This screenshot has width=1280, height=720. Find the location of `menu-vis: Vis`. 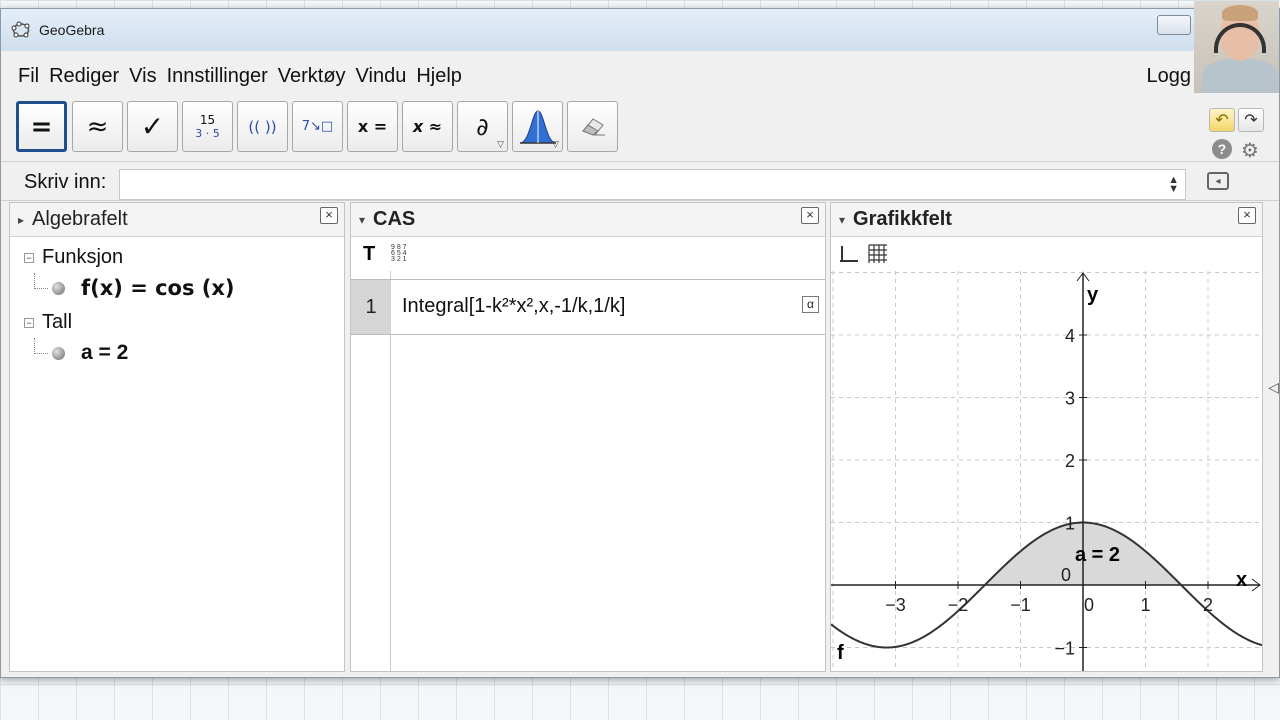

menu-vis: Vis is located at coordinates (142, 76).